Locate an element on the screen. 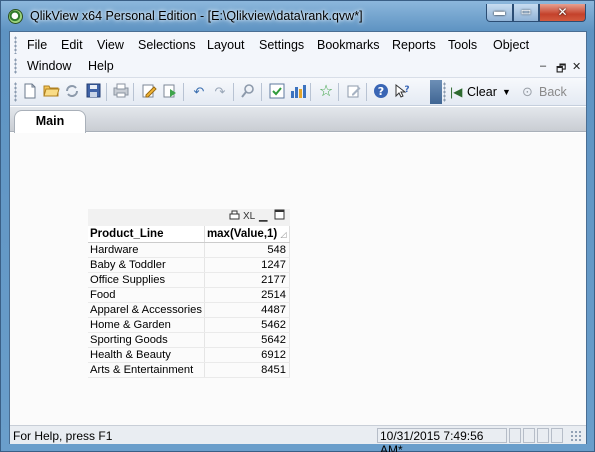 The image size is (595, 452). menu-file: File is located at coordinates (37, 45).